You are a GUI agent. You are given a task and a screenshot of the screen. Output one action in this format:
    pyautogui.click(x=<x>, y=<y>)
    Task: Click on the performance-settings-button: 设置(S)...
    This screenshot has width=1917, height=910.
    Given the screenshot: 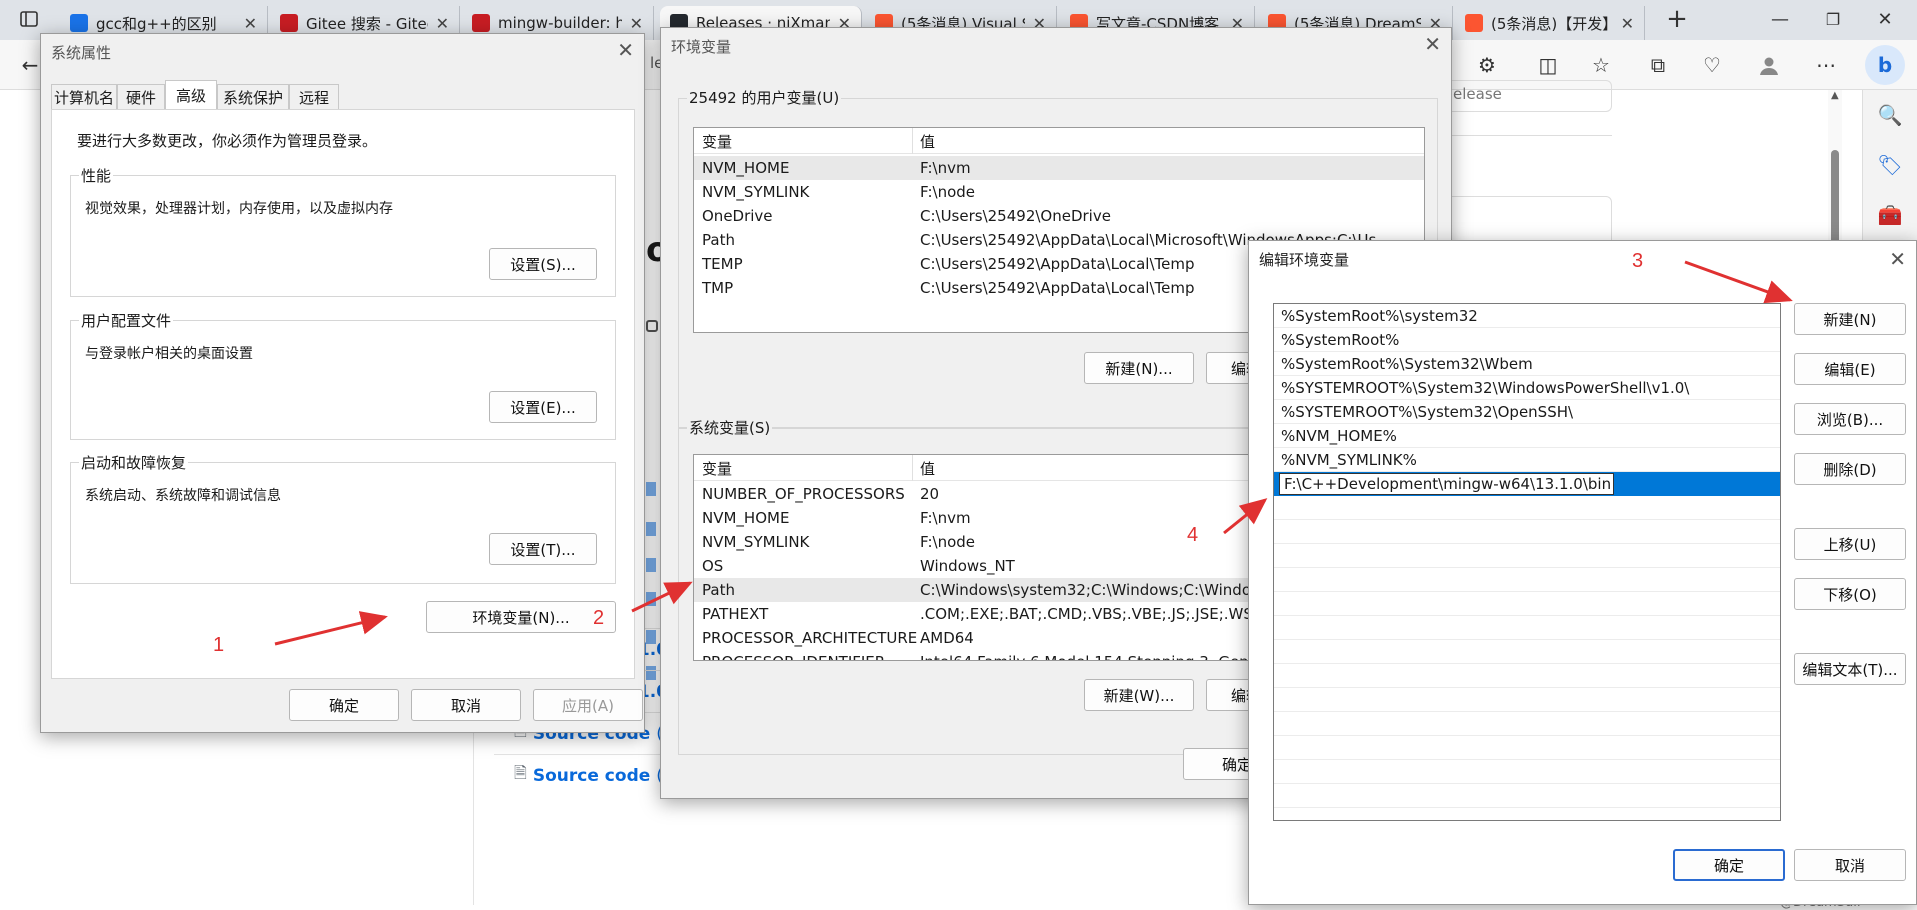 What is the action you would take?
    pyautogui.click(x=543, y=264)
    